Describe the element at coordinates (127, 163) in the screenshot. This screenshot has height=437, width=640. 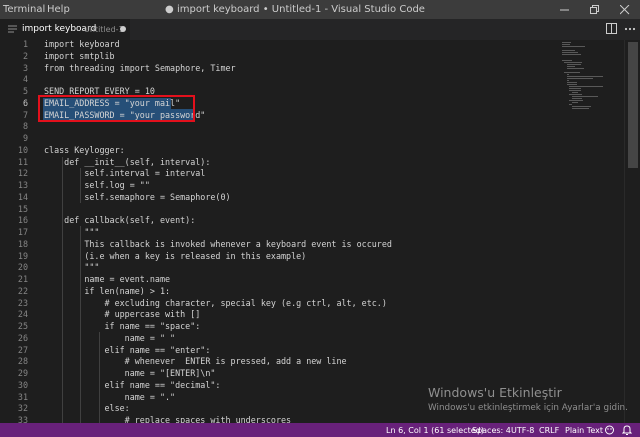
I see `code-text: def __init__(self, interval):` at that location.